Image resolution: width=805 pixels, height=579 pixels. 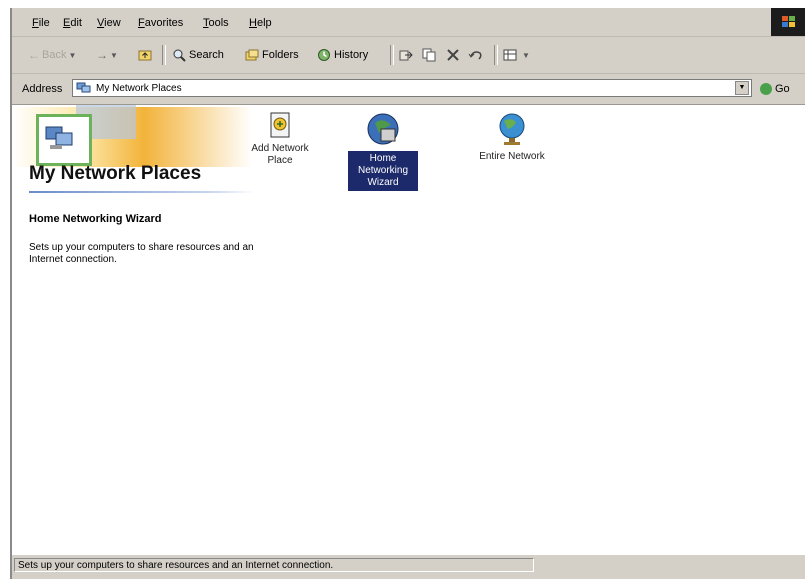 I want to click on menu-tools: Tools, so click(x=216, y=23).